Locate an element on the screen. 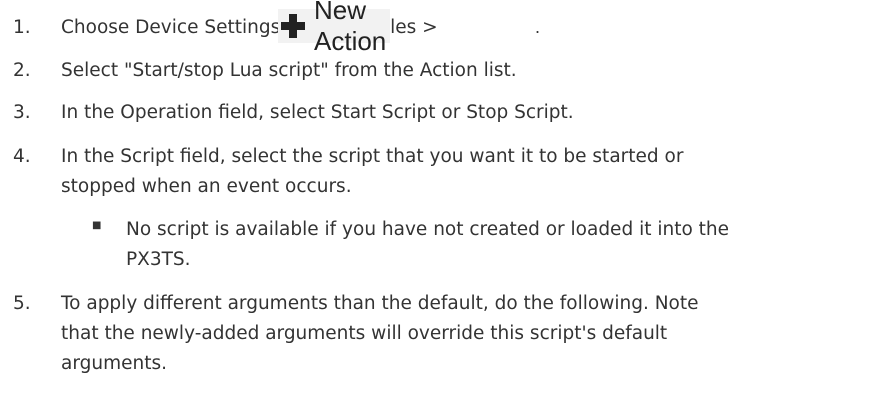  plus-icon is located at coordinates (293, 26).